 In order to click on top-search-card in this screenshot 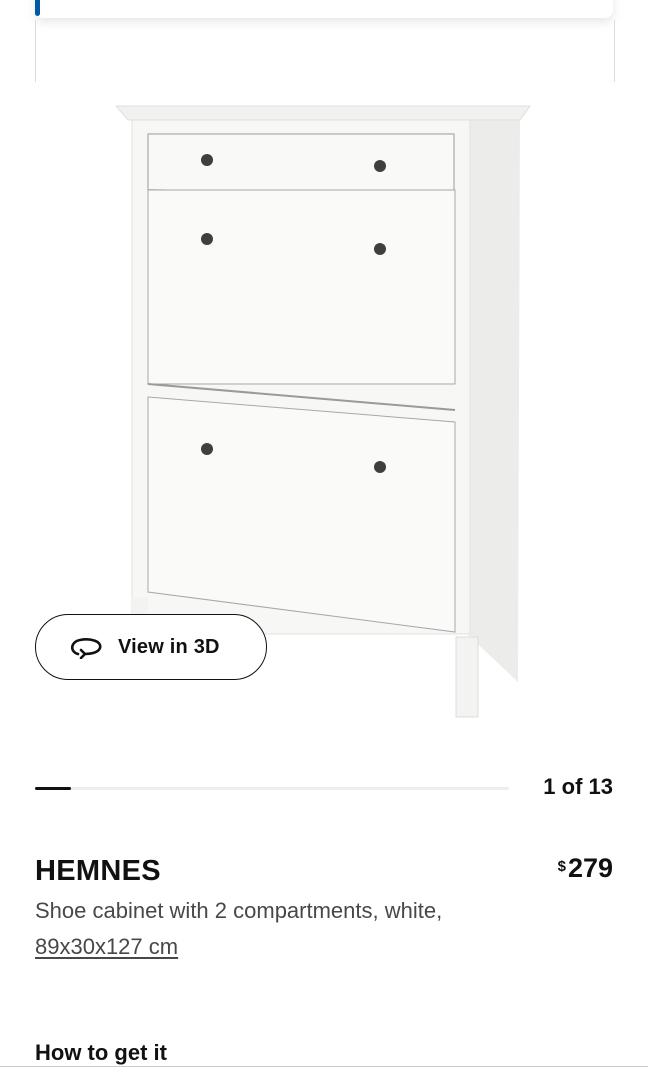, I will do `click(324, 9)`.